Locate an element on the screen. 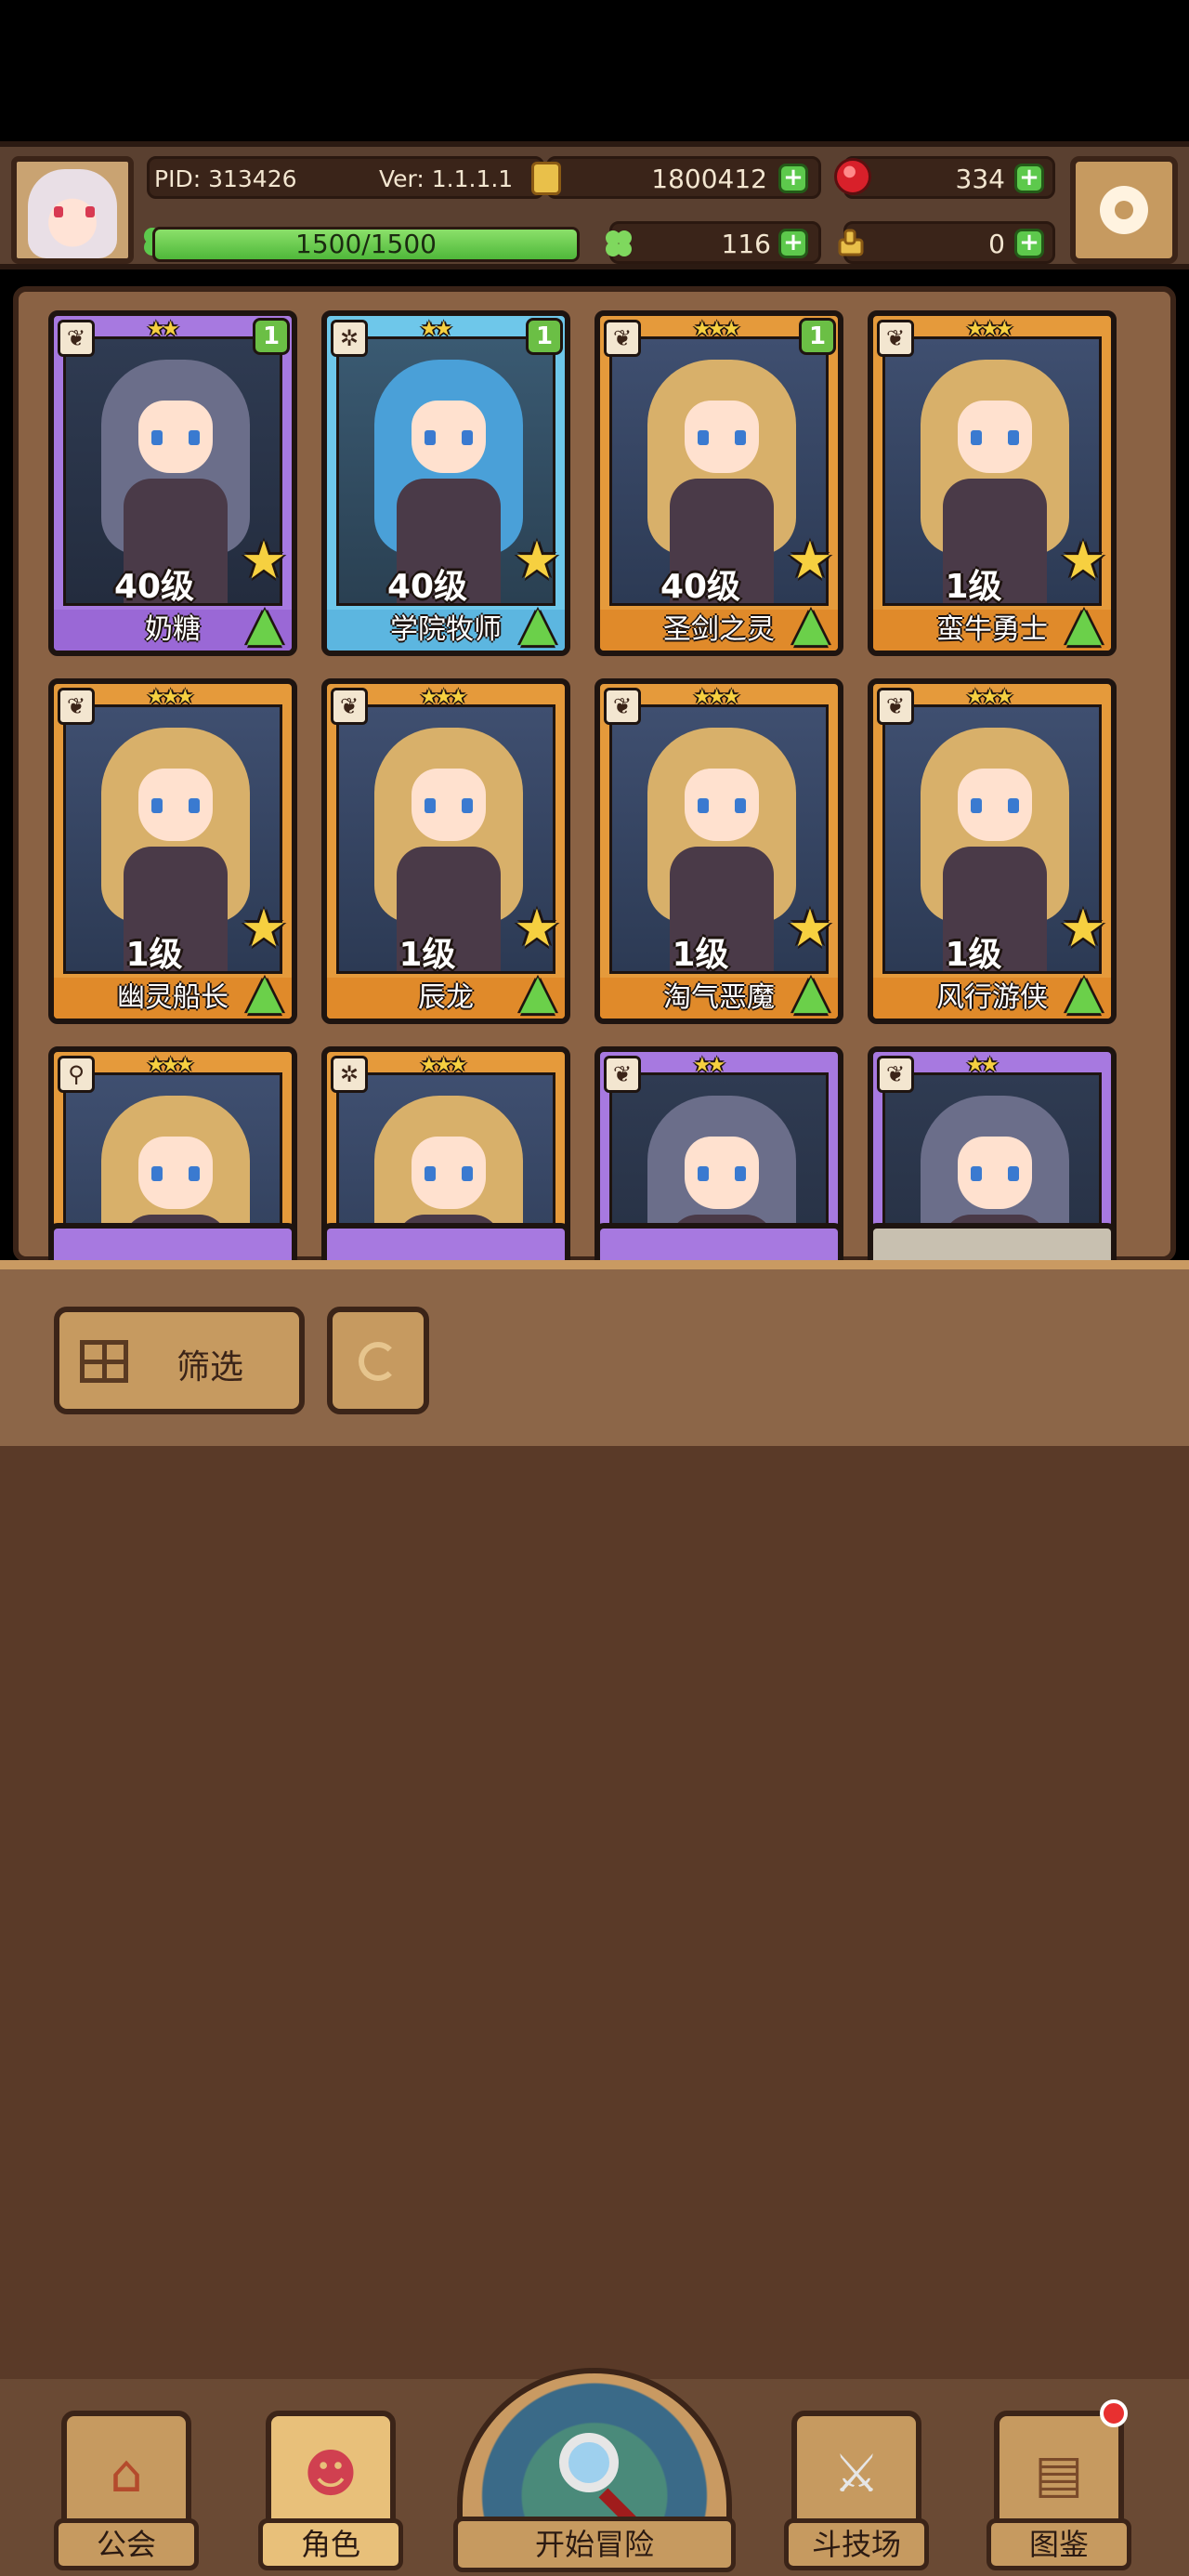  ruby-gem-icon is located at coordinates (852, 176).